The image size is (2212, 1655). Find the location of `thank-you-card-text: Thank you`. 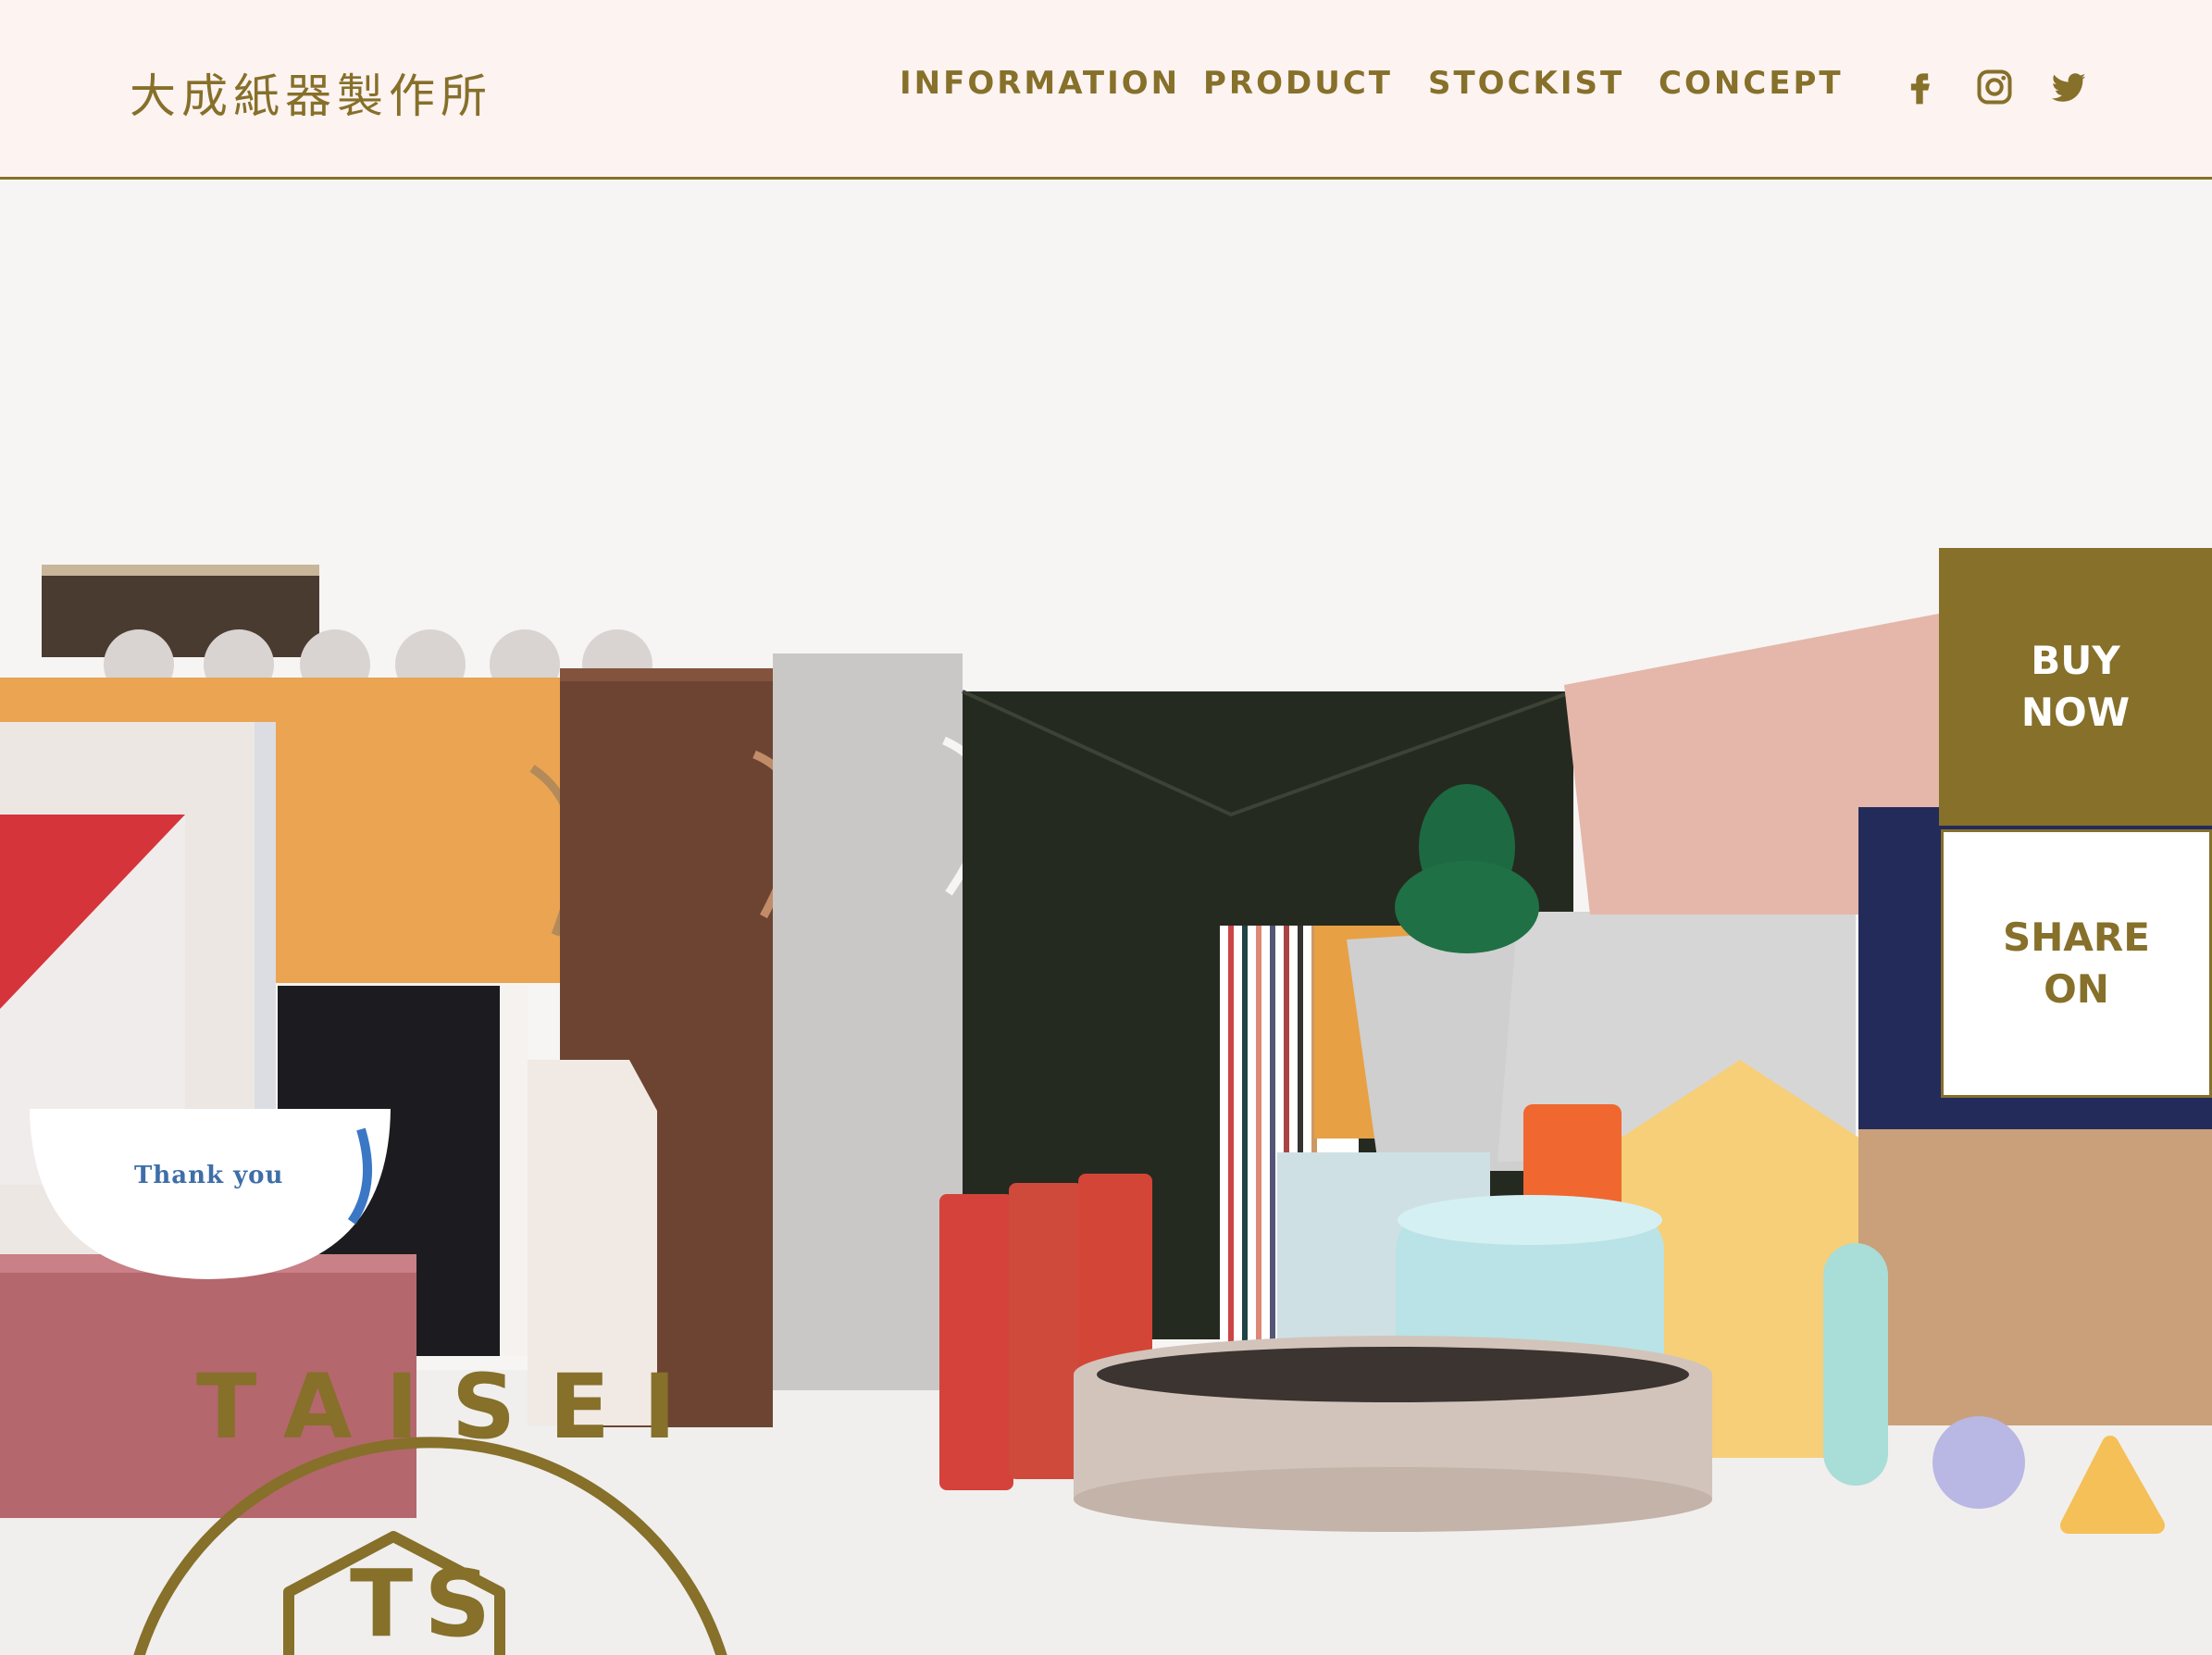

thank-you-card-text: Thank you is located at coordinates (209, 1175).